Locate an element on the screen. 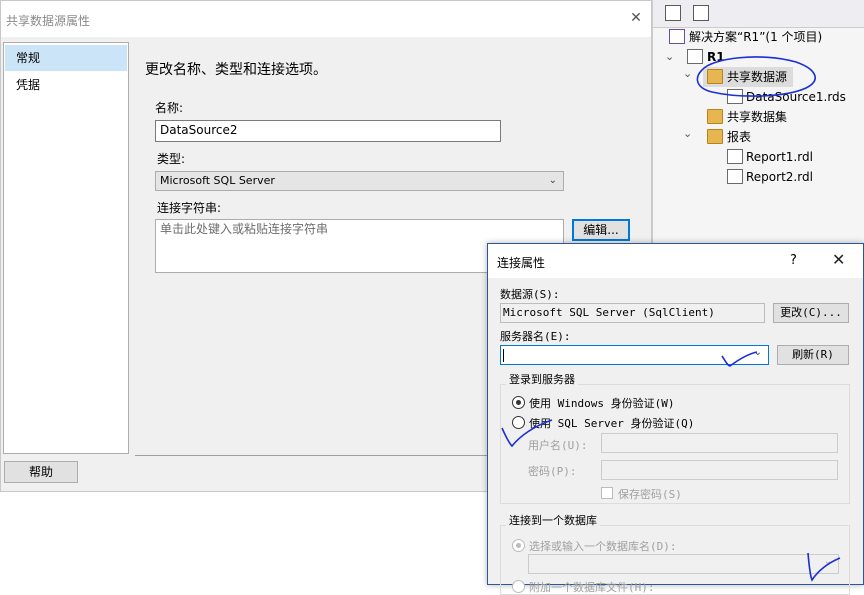 This screenshot has width=864, height=595. type-select-value: Microsoft SQL Server is located at coordinates (217, 180).